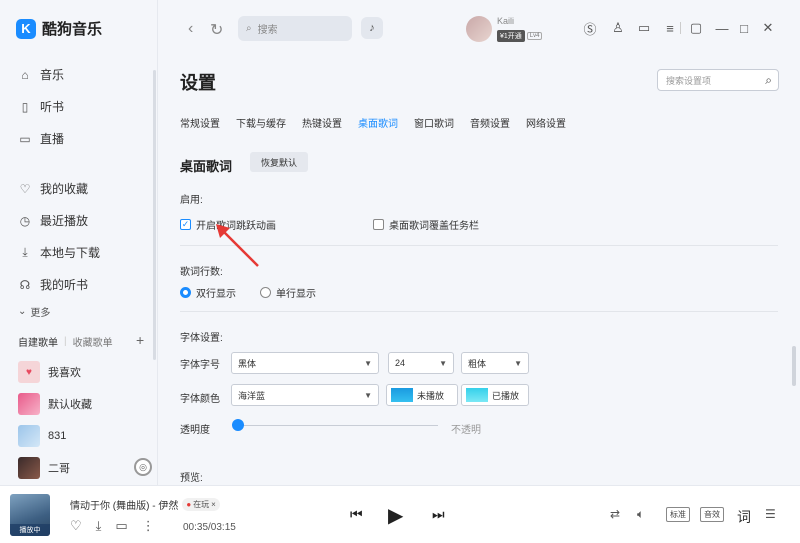  What do you see at coordinates (216, 294) in the screenshot?
I see `radio-label: 双行显示` at bounding box center [216, 294].